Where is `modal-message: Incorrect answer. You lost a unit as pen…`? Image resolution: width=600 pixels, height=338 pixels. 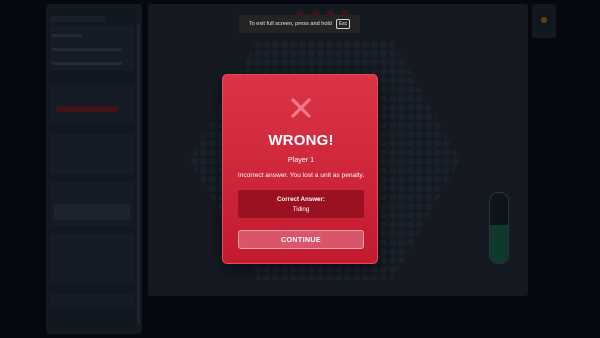 modal-message: Incorrect answer. You lost a unit as pen… is located at coordinates (301, 175).